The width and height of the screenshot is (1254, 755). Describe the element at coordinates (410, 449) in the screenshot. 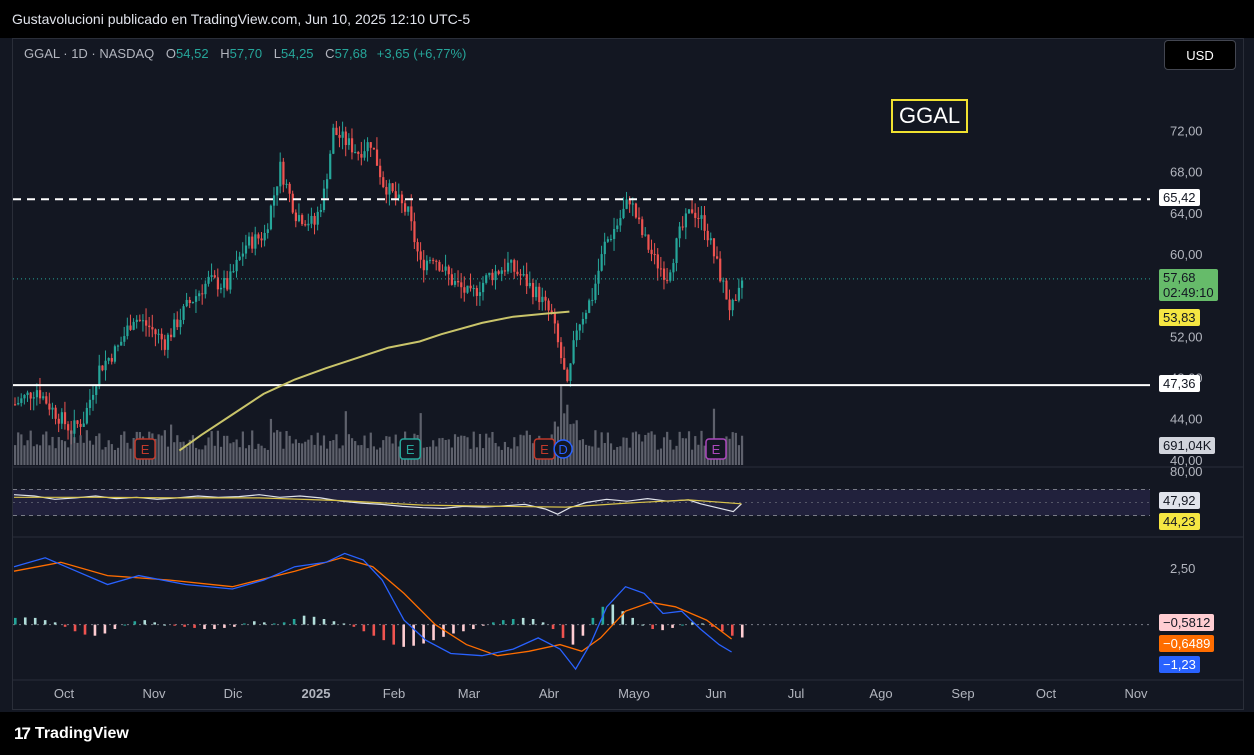

I see `event-marker-earnings-past: E` at that location.